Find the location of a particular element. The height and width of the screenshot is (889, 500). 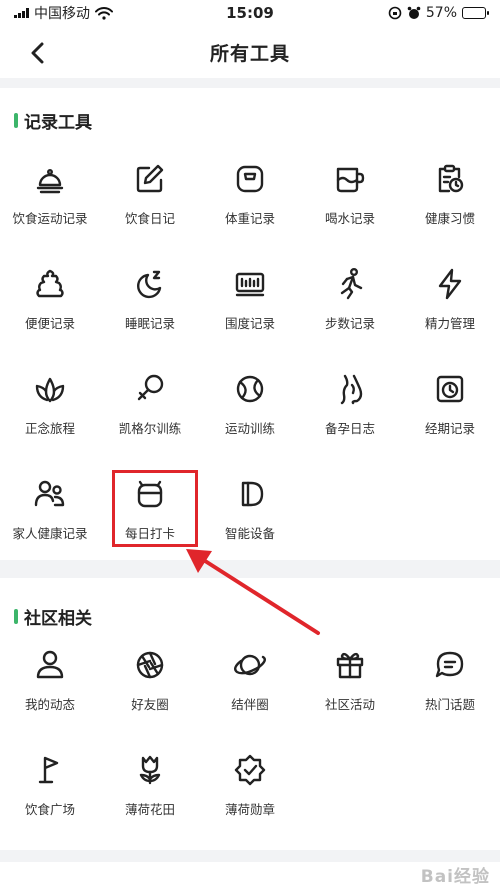

calendar-clock-icon is located at coordinates (450, 389).